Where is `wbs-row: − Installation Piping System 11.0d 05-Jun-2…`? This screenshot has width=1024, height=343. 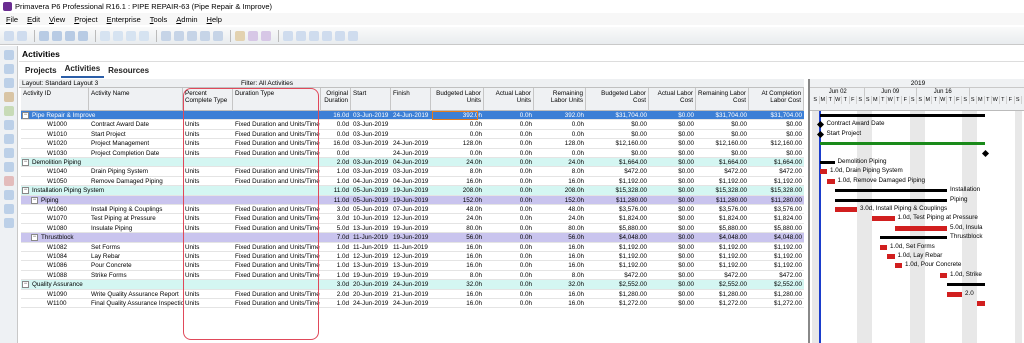
wbs-row: − Installation Piping System 11.0d 05-Jun-2… is located at coordinates (412, 191).